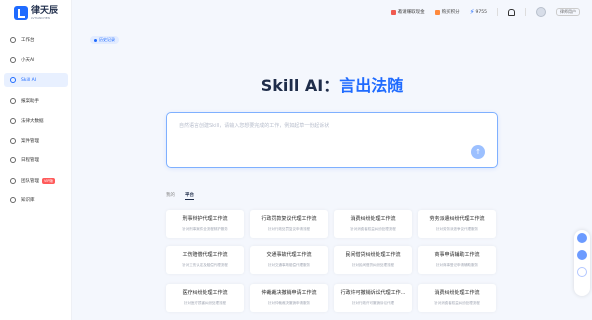  I want to click on cart-icon, so click(437, 12).